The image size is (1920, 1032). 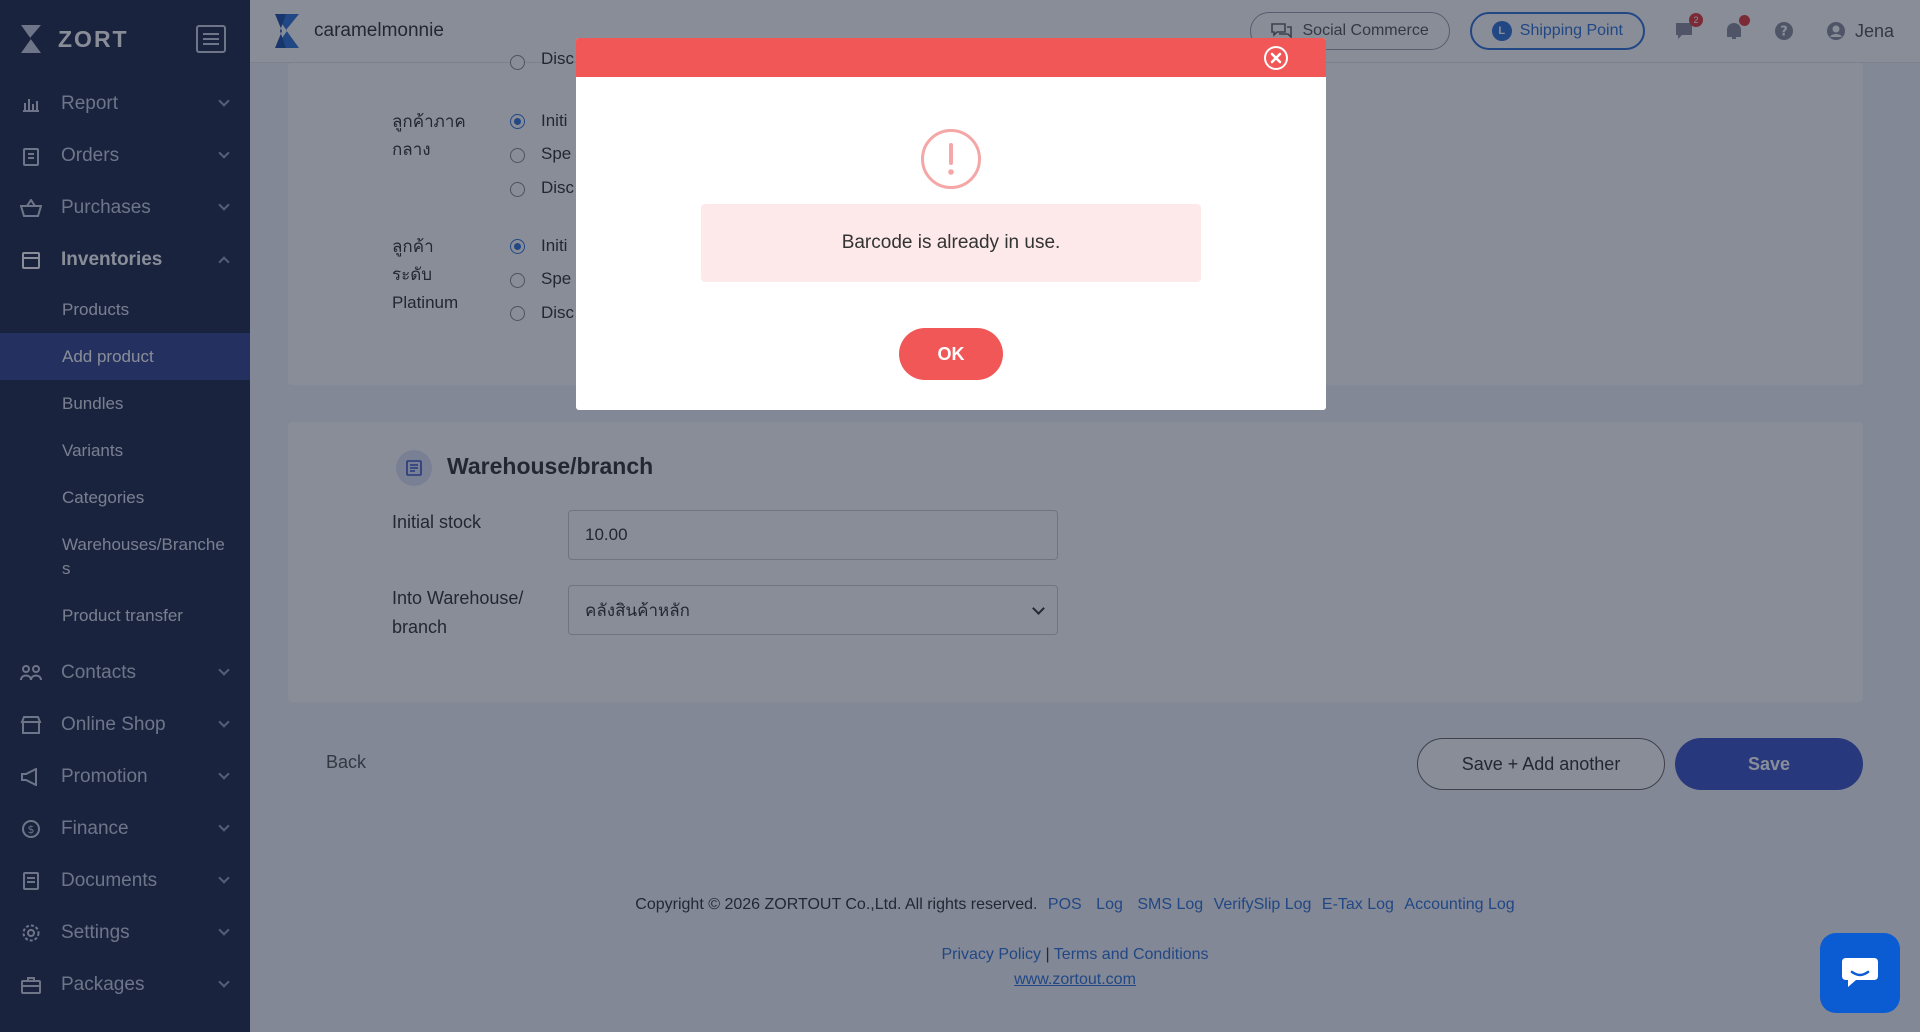 What do you see at coordinates (951, 354) in the screenshot?
I see `ok-button: OK` at bounding box center [951, 354].